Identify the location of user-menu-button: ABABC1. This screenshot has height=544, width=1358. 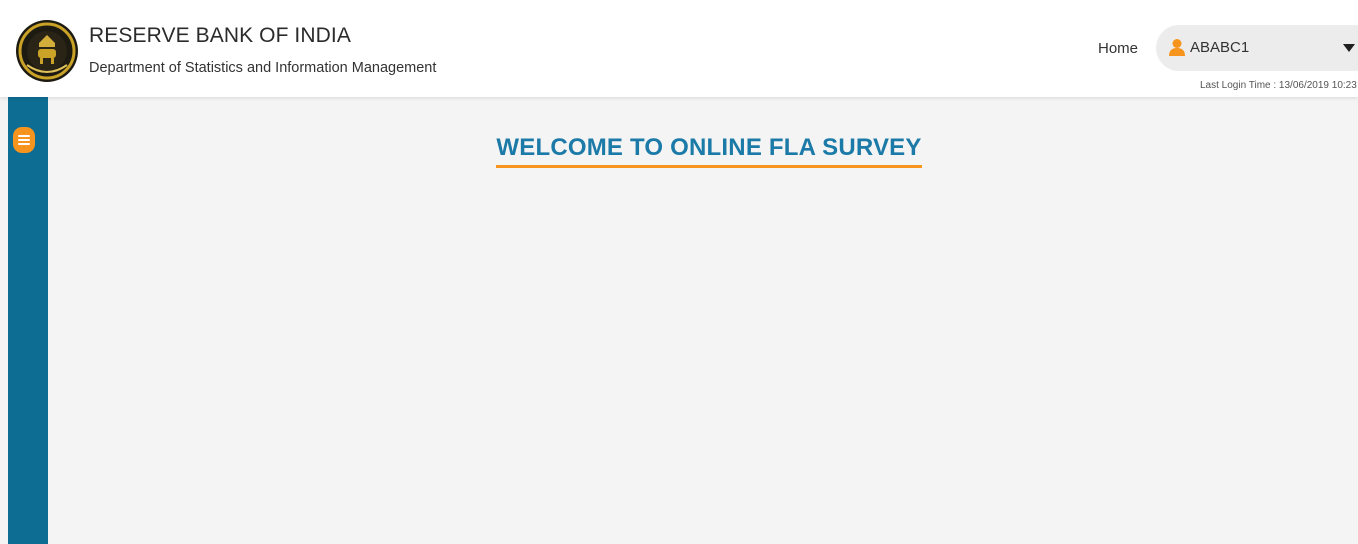
(1257, 48).